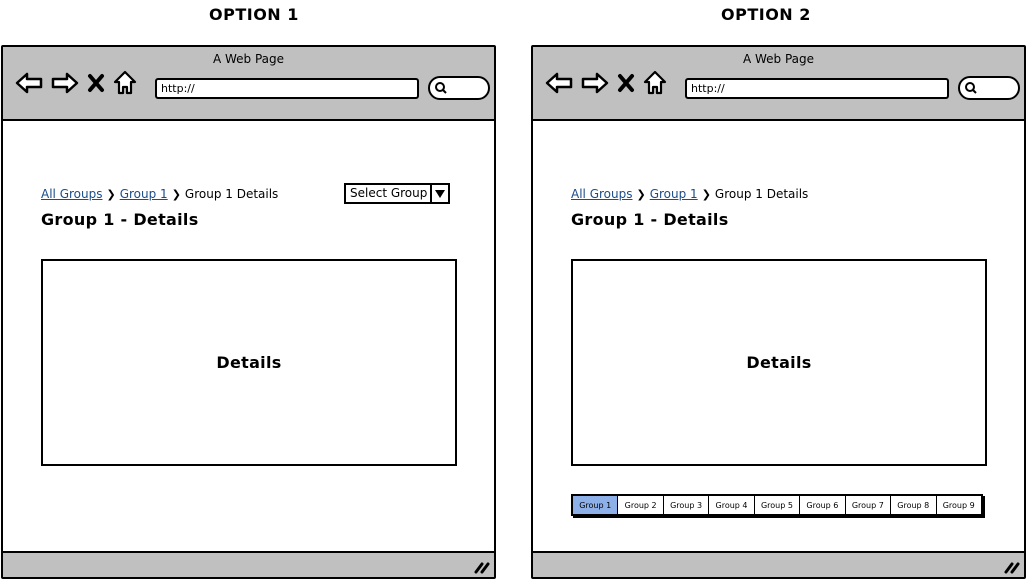 The height and width of the screenshot is (582, 1030). Describe the element at coordinates (389, 193) in the screenshot. I see `select-group-label: Select Group` at that location.